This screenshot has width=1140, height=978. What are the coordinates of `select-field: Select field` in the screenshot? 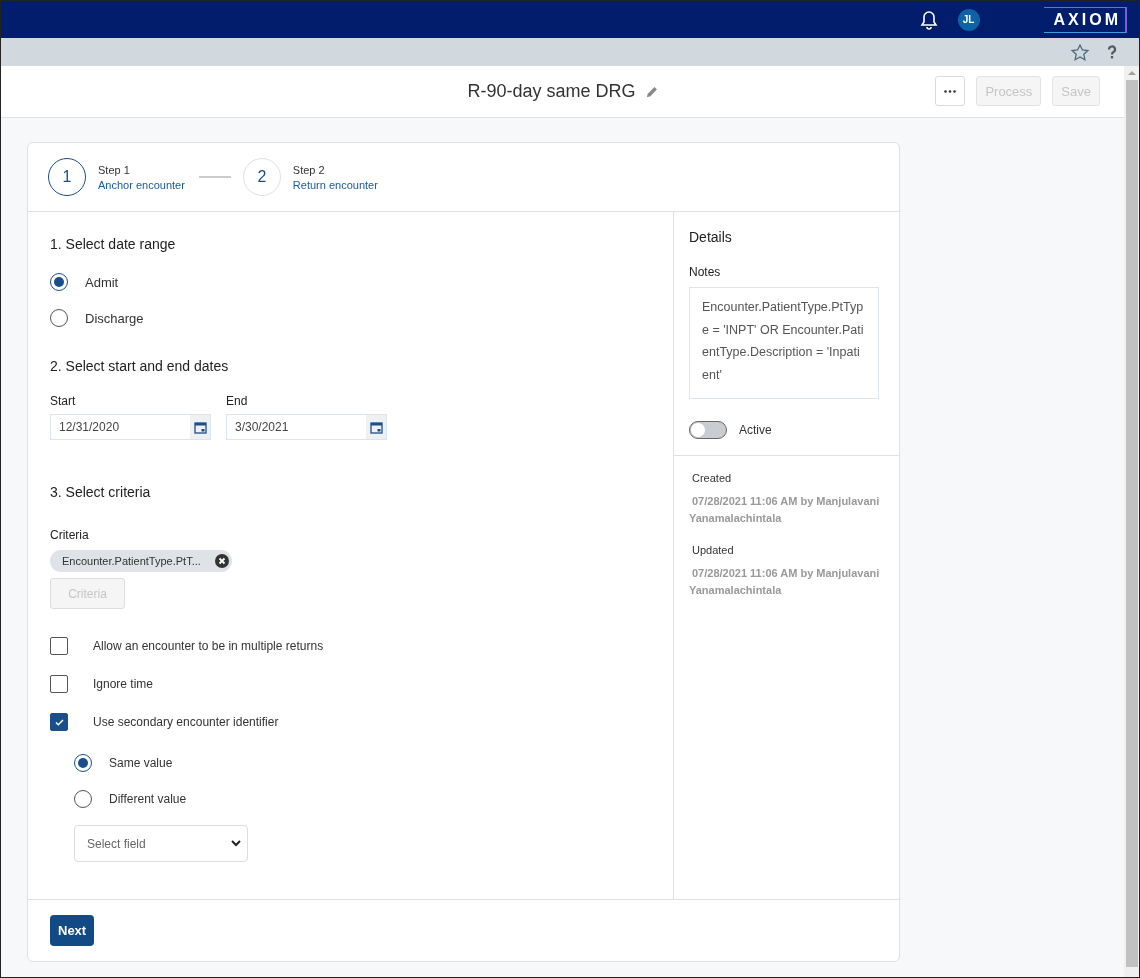 It's located at (161, 843).